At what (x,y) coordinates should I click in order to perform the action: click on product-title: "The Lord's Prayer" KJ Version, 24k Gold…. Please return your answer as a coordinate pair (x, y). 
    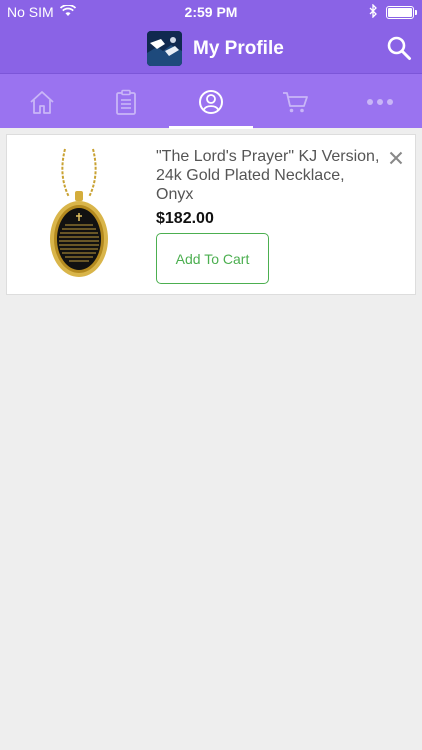
    Looking at the image, I should click on (270, 175).